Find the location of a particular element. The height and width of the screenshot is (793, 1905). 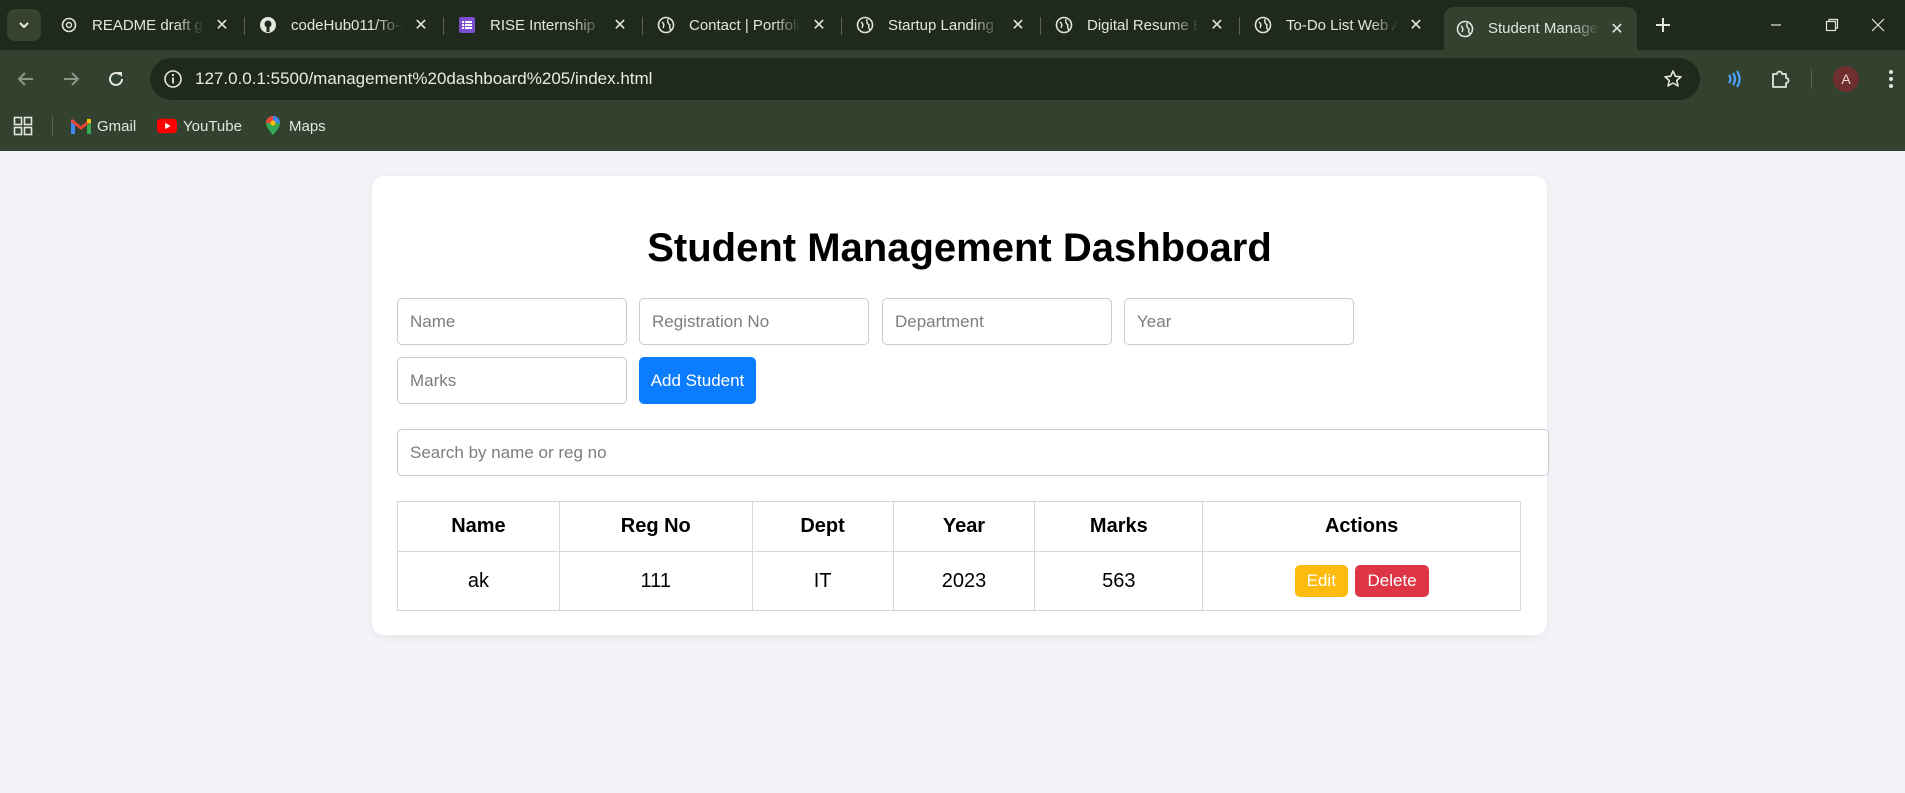

delete-button: Delete is located at coordinates (1392, 581).